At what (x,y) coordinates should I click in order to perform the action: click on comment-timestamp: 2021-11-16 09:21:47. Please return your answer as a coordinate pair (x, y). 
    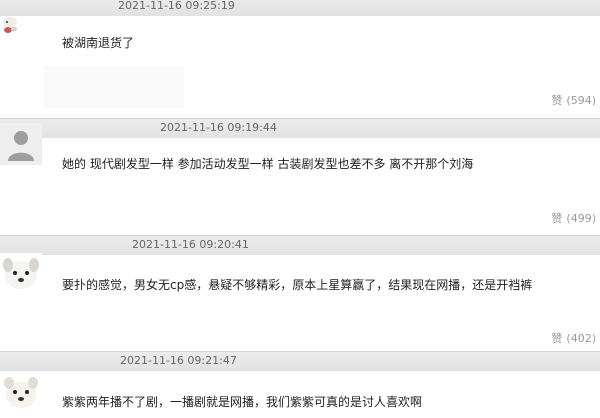
    Looking at the image, I should click on (178, 360).